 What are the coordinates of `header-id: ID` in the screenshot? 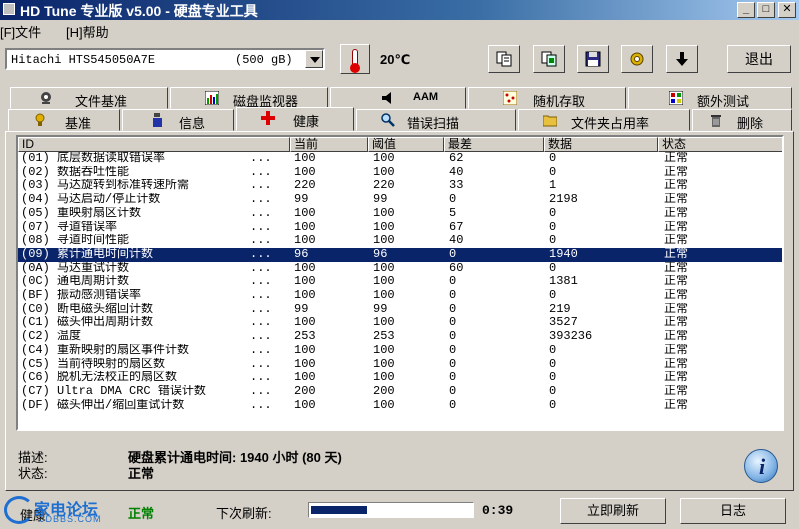 It's located at (154, 144).